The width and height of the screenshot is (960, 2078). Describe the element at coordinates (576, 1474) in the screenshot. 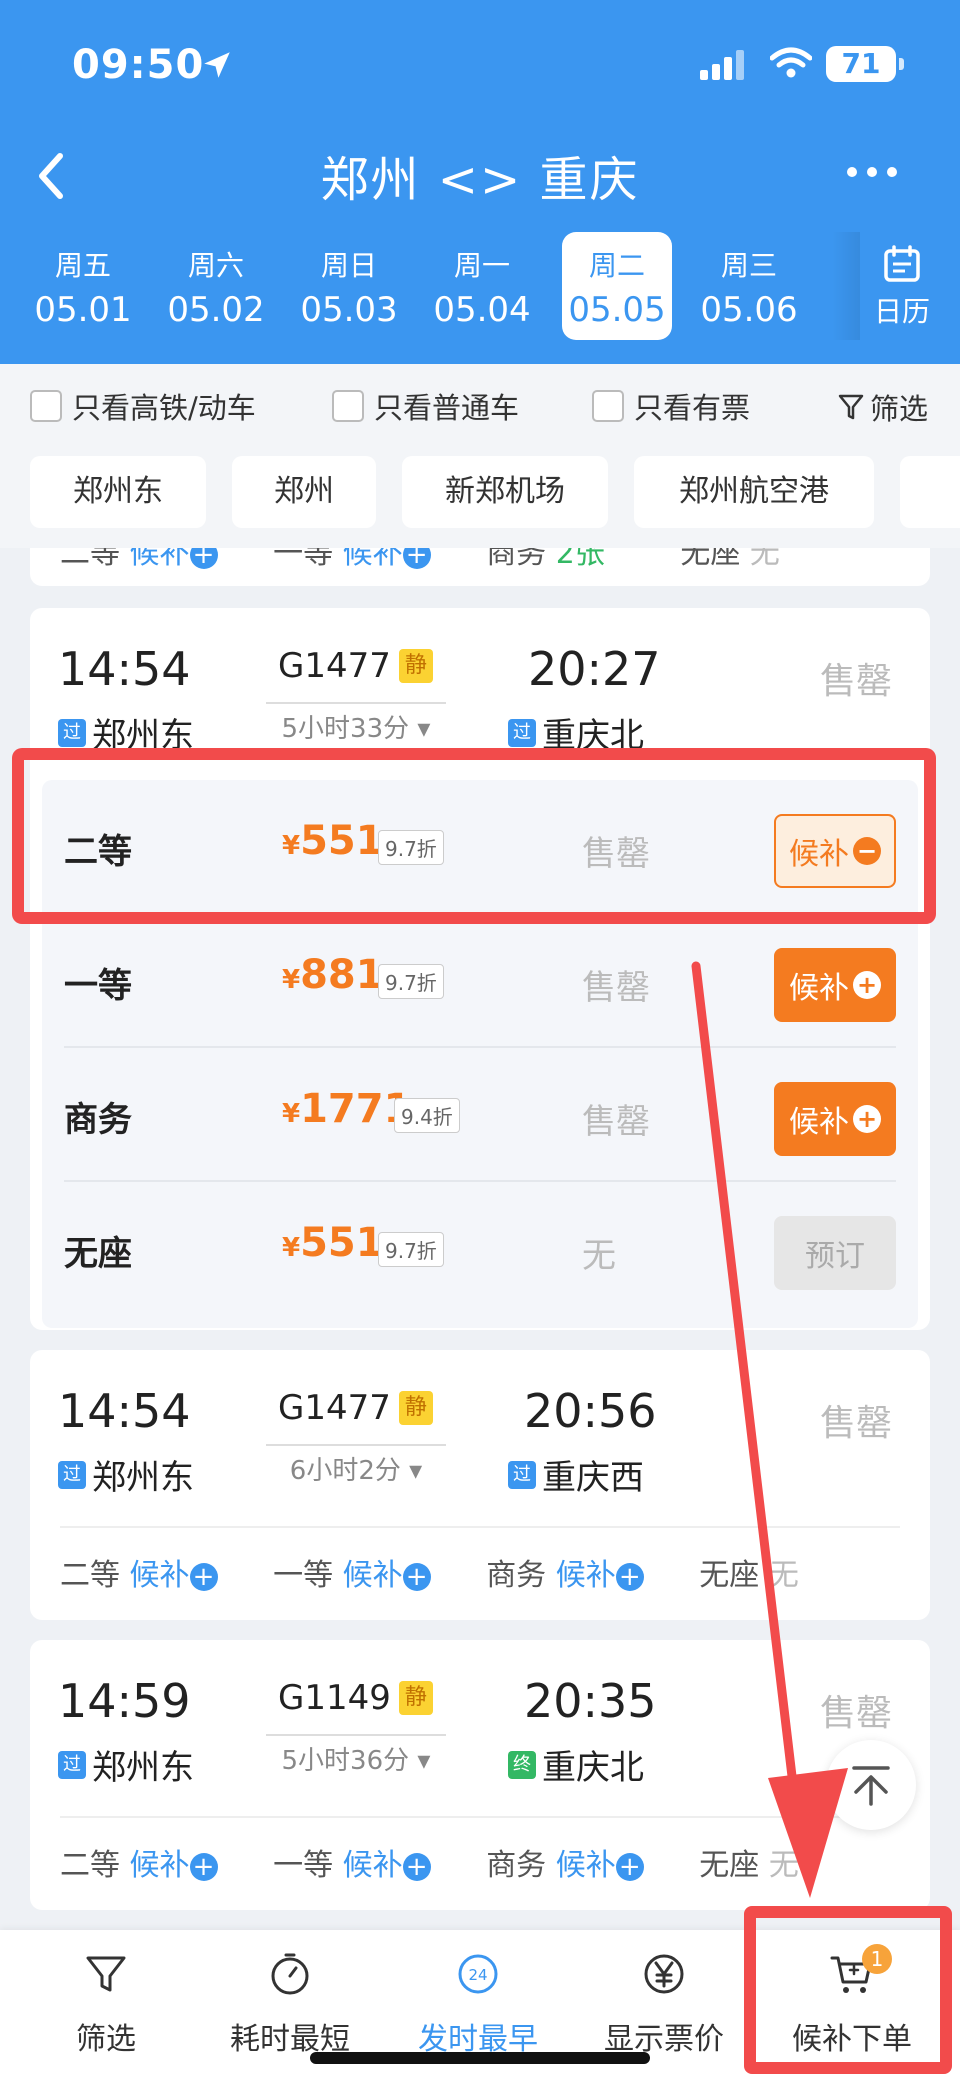

I see `arrival-station: 过重庆西` at that location.